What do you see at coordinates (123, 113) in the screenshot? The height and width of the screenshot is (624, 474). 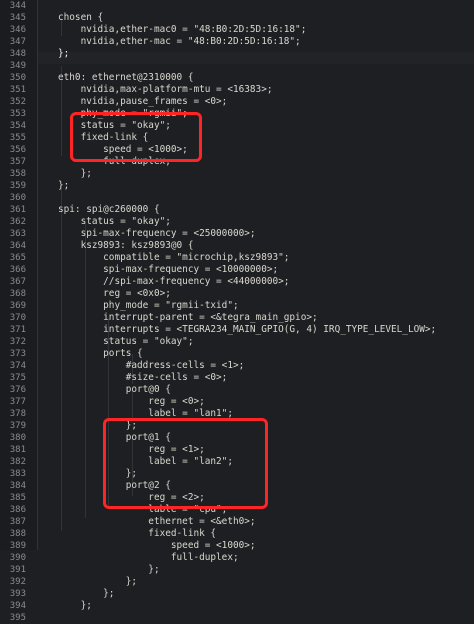 I see `code-text: phy_mode = "rgmii";` at bounding box center [123, 113].